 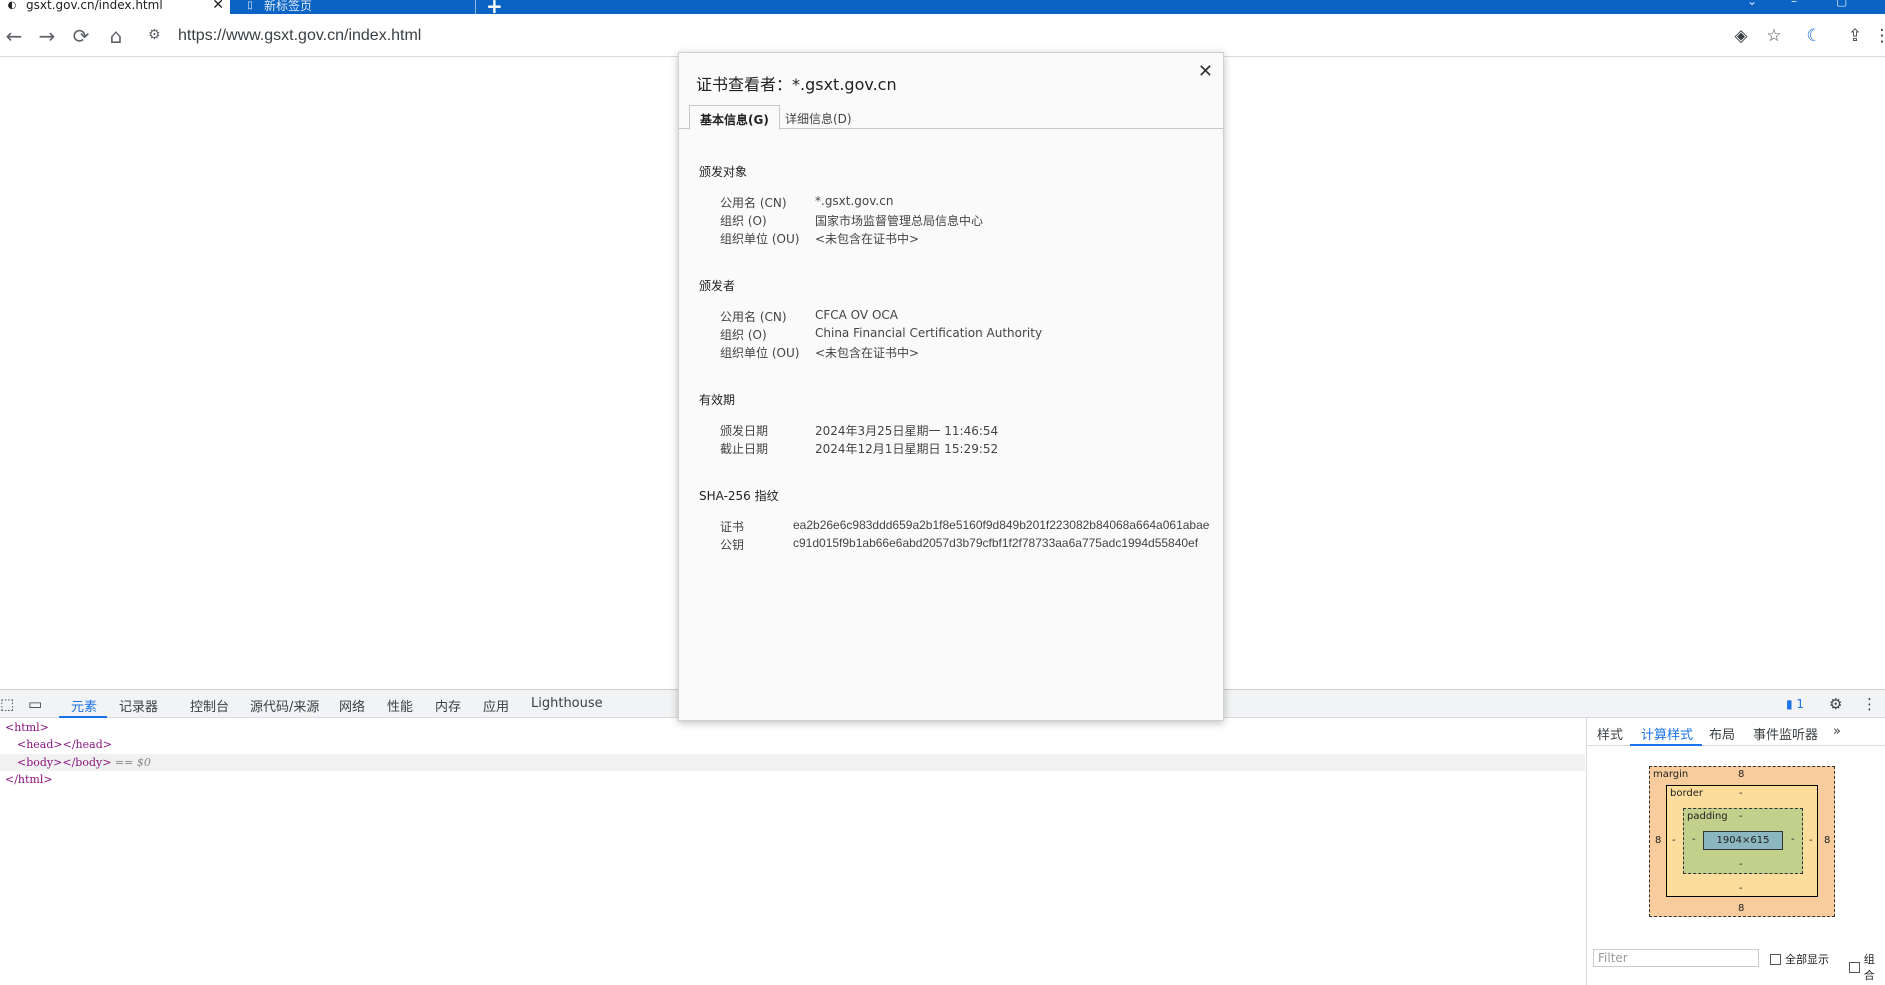 I want to click on sidebar-tab-layout: 布局, so click(x=1722, y=733).